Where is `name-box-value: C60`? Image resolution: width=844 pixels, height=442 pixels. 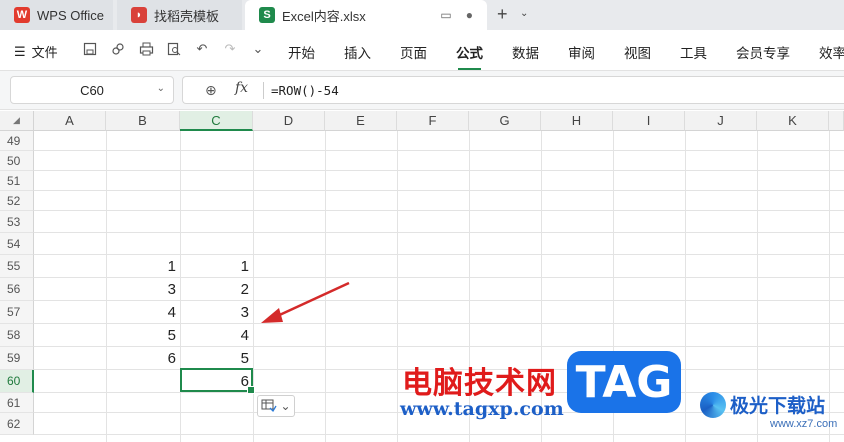
name-box-value: C60 is located at coordinates (92, 90).